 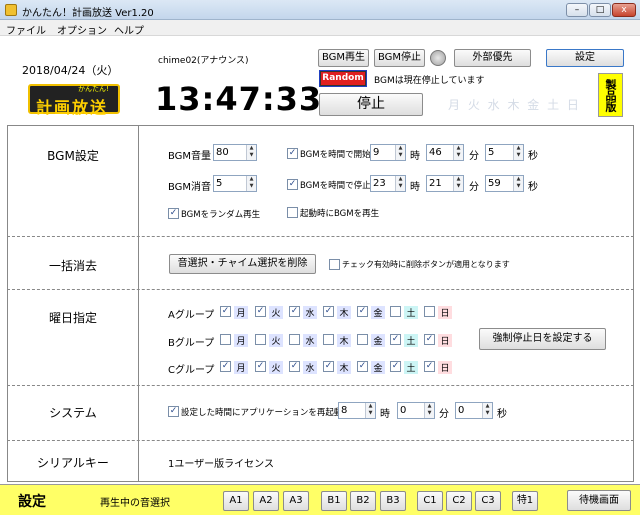 What do you see at coordinates (416, 410) in the screenshot?
I see `restart-minute: 0 ▲ ▼` at bounding box center [416, 410].